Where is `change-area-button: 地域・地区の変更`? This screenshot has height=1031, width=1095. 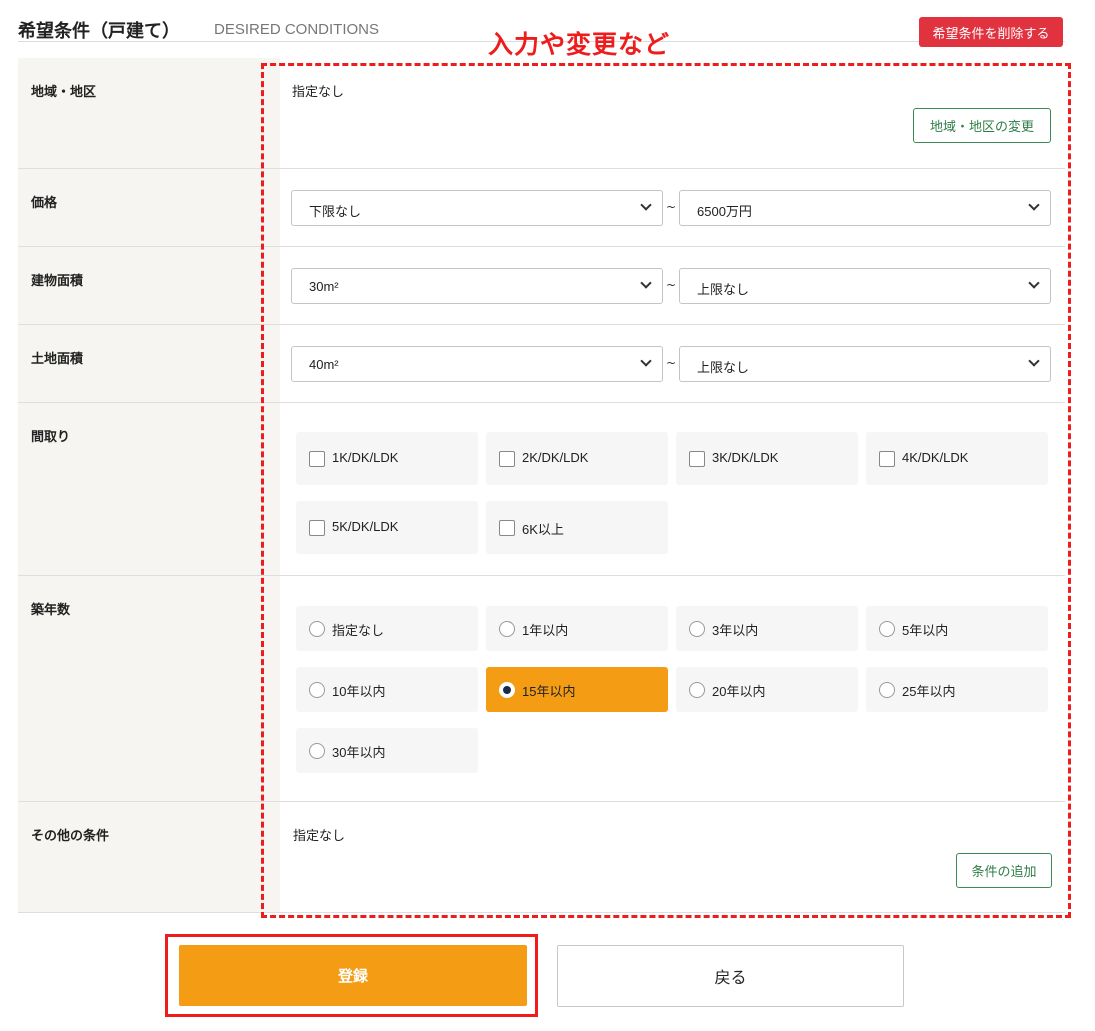 change-area-button: 地域・地区の変更 is located at coordinates (982, 125).